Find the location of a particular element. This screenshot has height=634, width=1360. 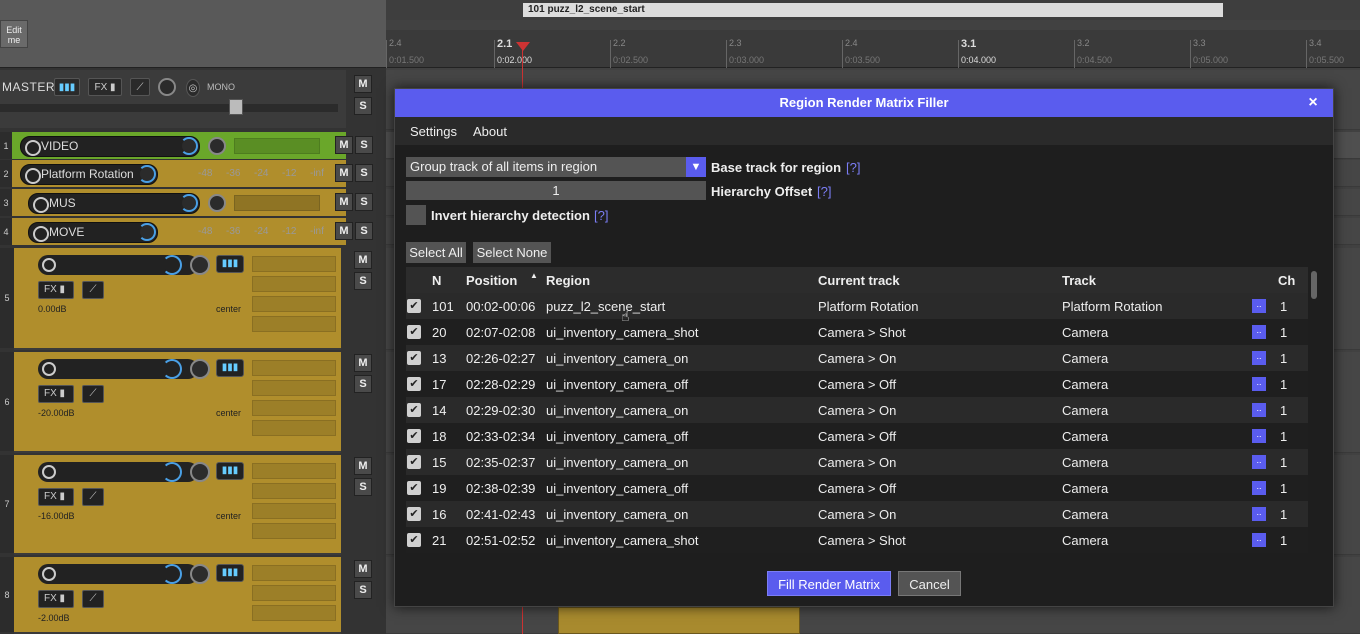

fill-render-matrix-button: Fill Render Matrix is located at coordinates (829, 583).